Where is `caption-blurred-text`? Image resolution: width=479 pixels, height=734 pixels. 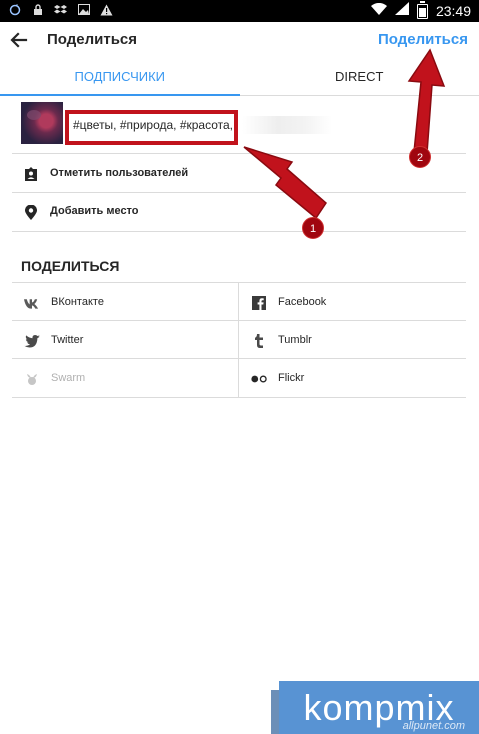 caption-blurred-text is located at coordinates (287, 125).